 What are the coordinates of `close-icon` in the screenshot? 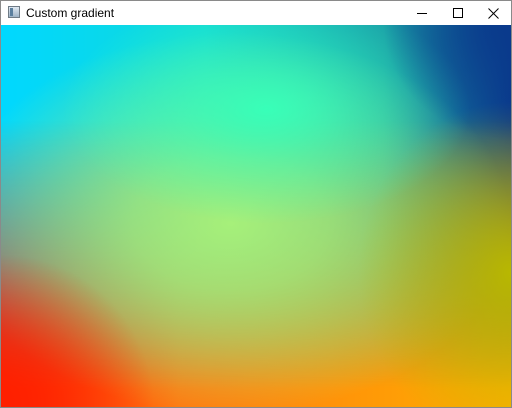 It's located at (493, 13).